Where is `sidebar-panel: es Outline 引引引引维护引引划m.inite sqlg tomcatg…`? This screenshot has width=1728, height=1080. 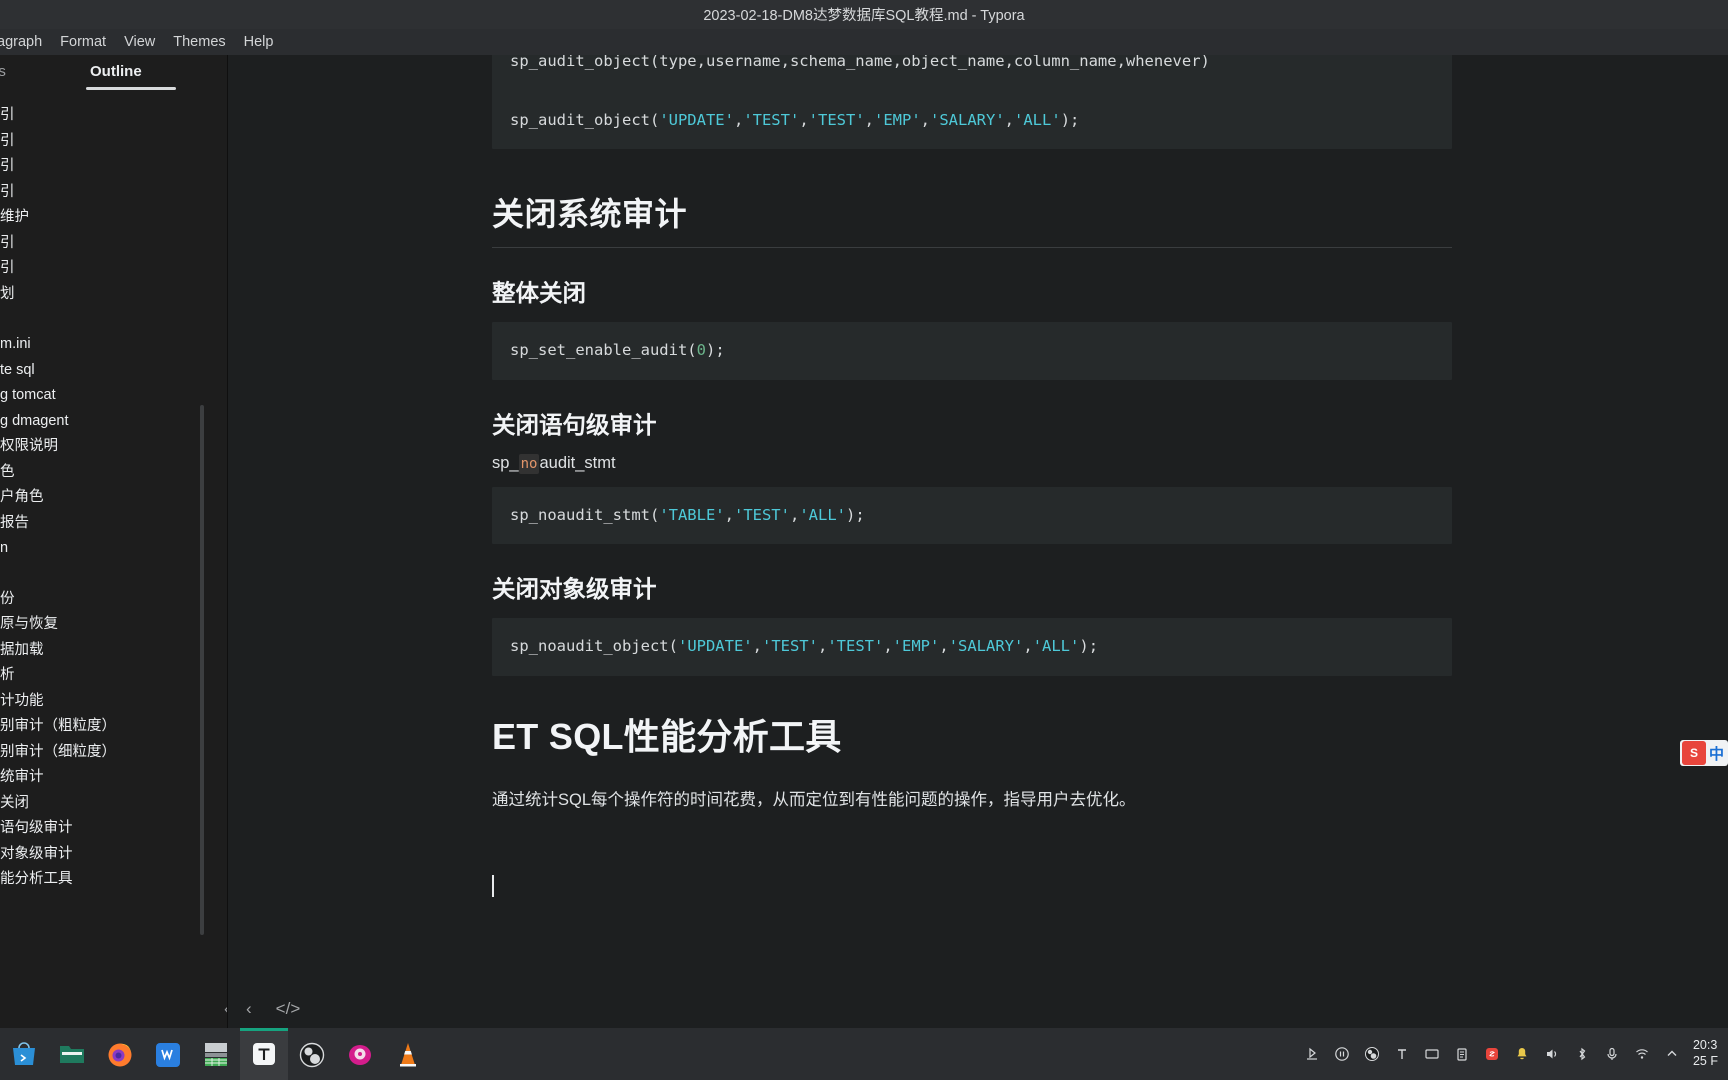 sidebar-panel: es Outline 引引引引维护引引划m.inite sqlg tomcatg… is located at coordinates (114, 542).